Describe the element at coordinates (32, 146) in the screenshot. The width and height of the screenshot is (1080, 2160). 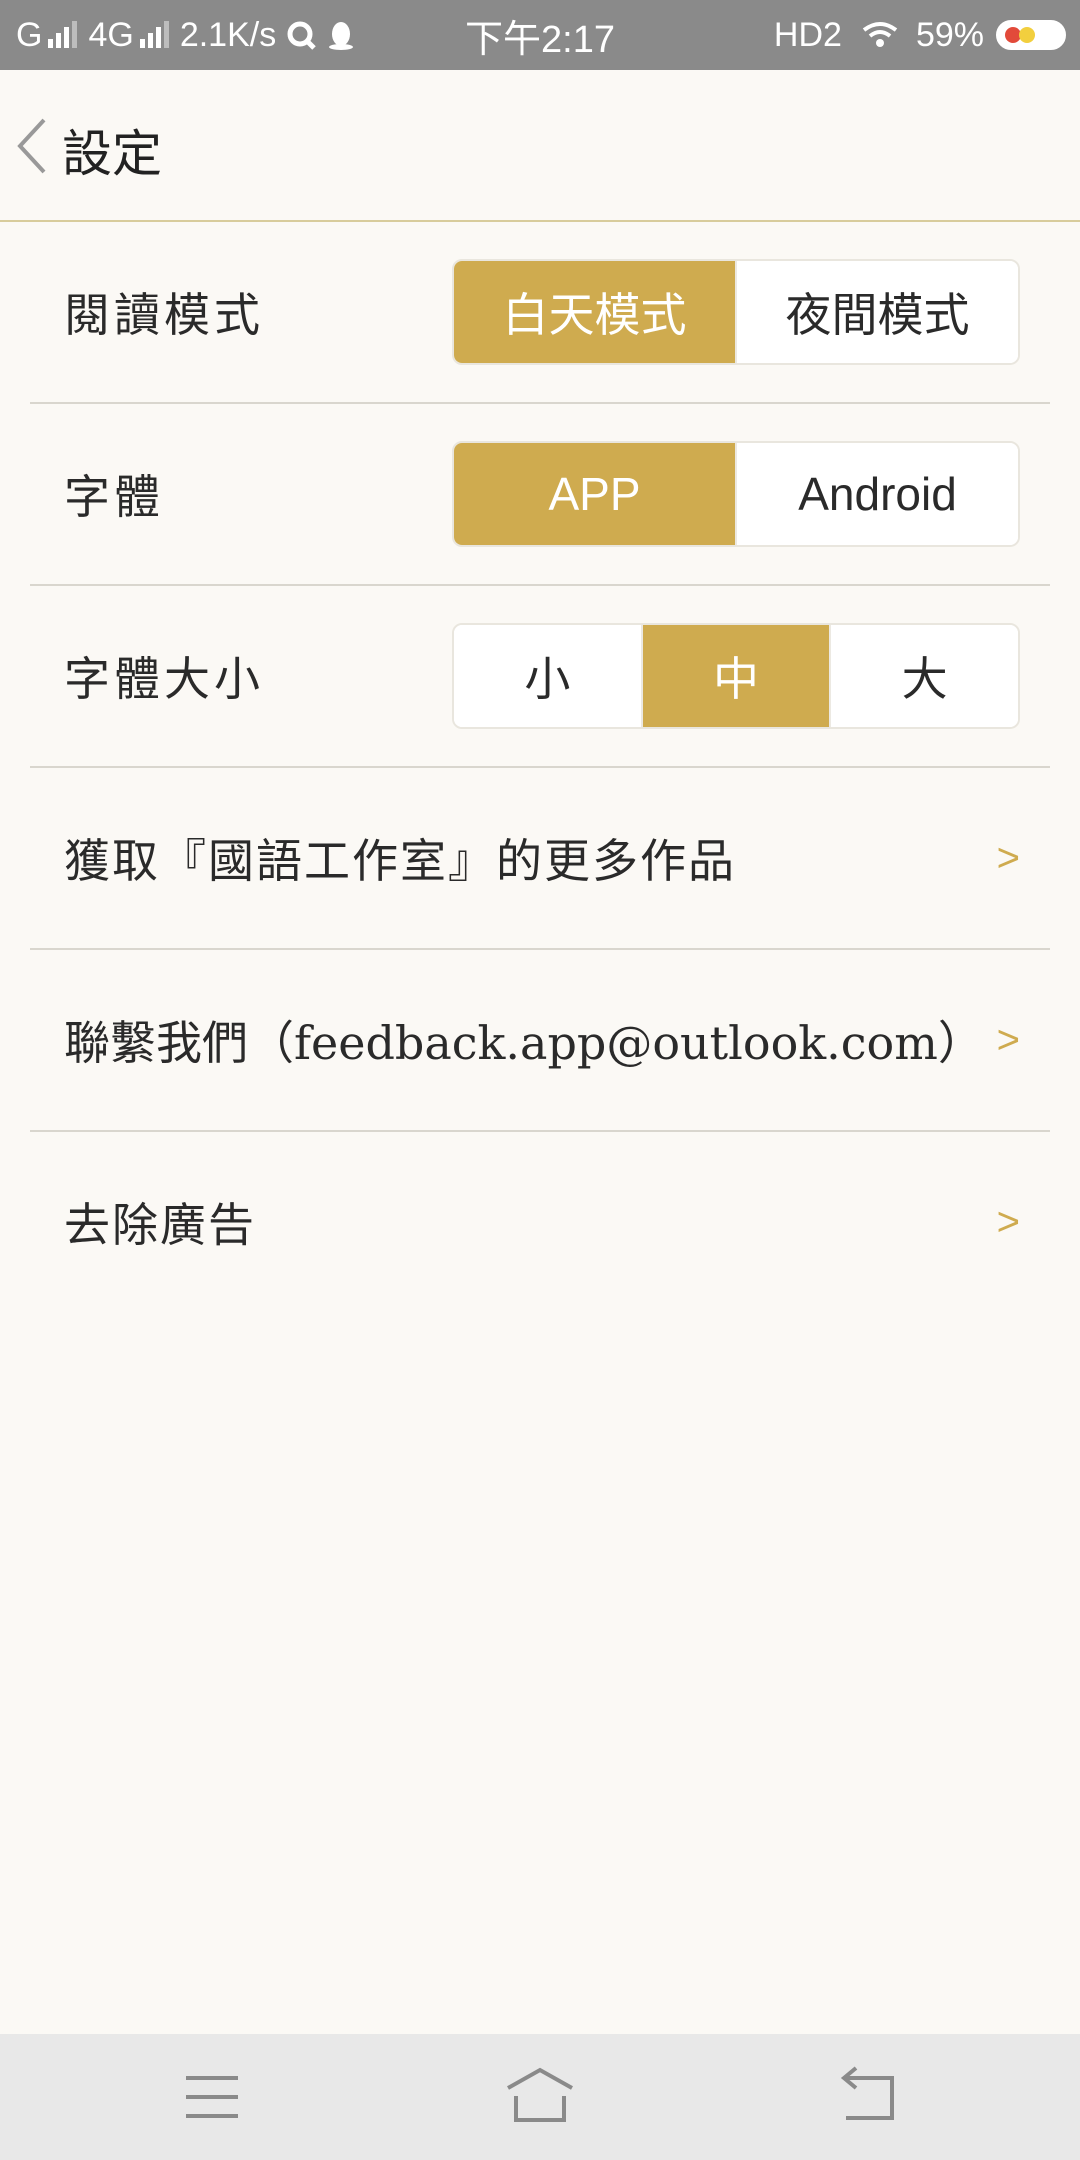
I see `back-chevron-icon` at that location.